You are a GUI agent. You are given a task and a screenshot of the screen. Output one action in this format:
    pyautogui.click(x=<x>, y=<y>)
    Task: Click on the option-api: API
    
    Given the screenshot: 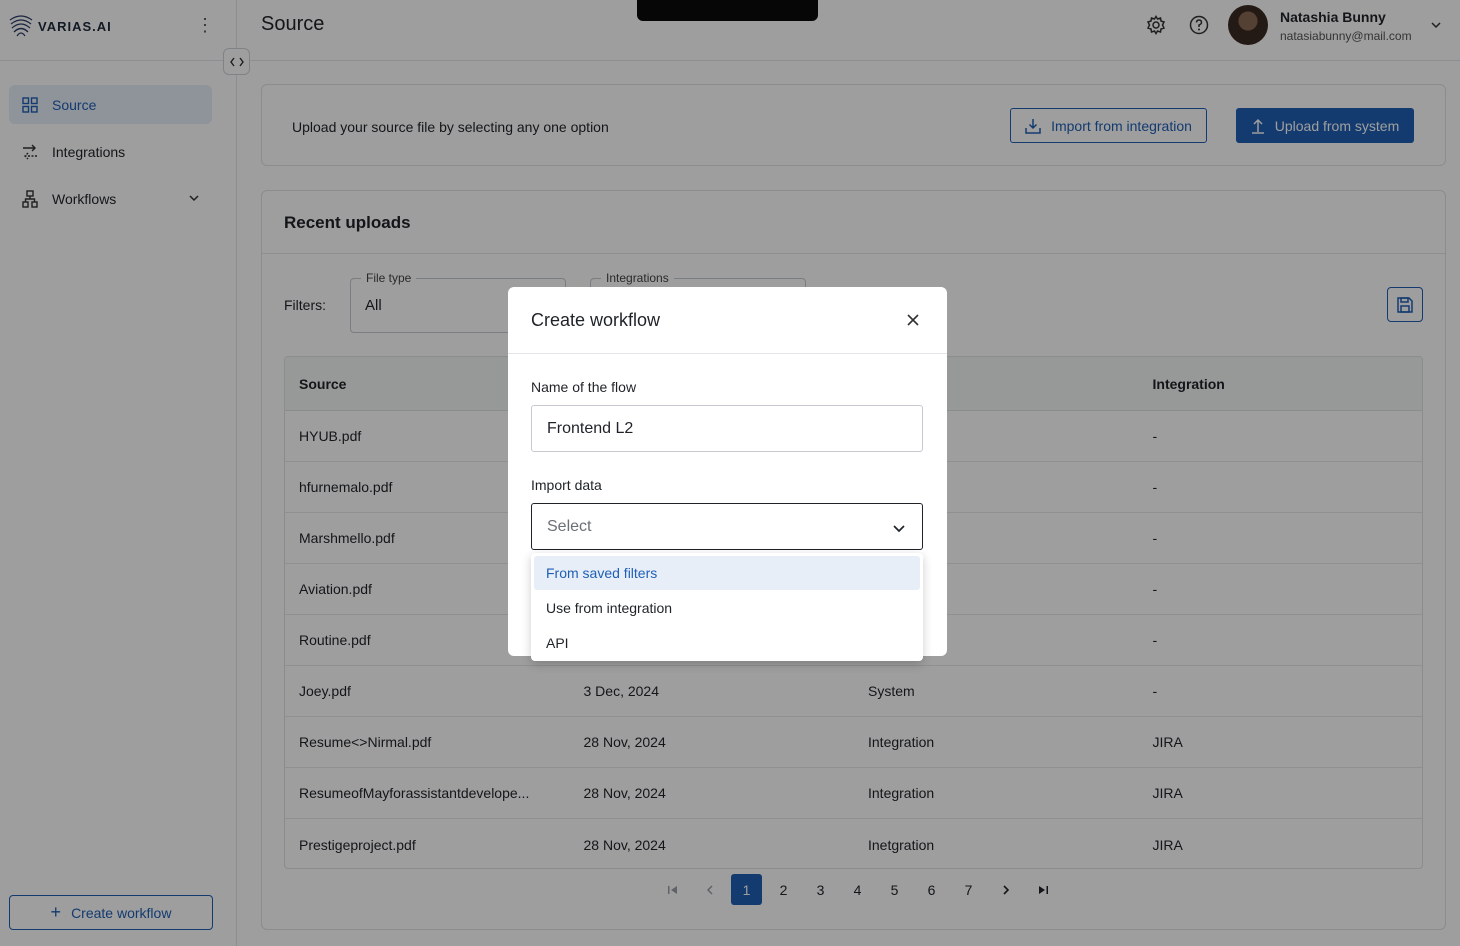 What is the action you would take?
    pyautogui.click(x=727, y=643)
    